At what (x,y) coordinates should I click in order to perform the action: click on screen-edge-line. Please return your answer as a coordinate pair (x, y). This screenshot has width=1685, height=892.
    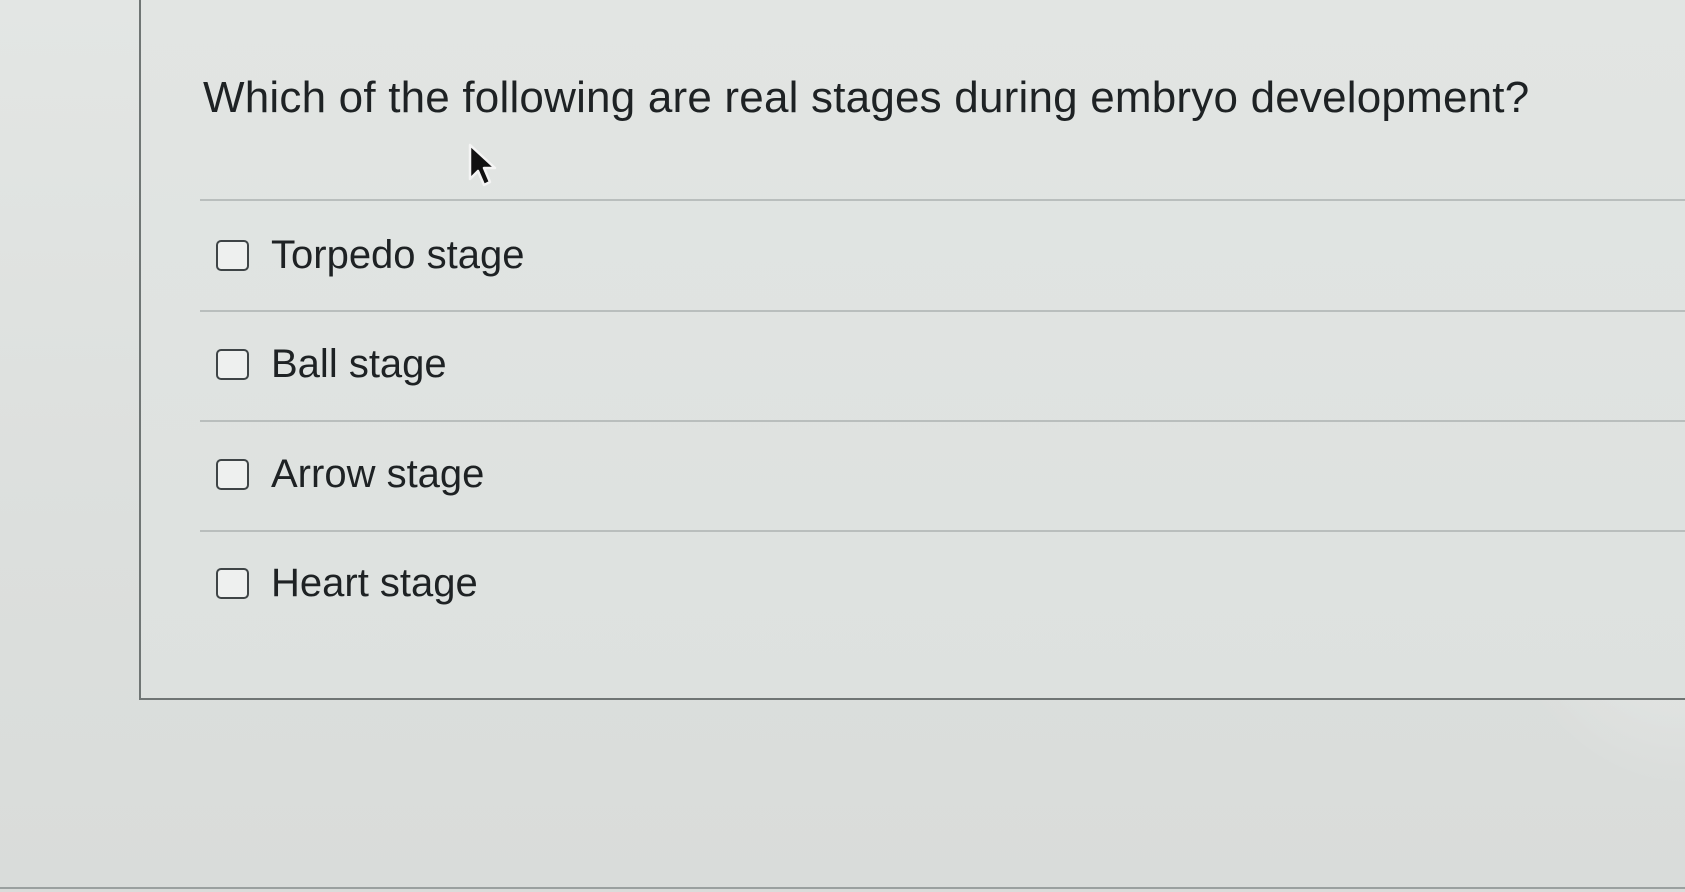
    Looking at the image, I should click on (842, 888).